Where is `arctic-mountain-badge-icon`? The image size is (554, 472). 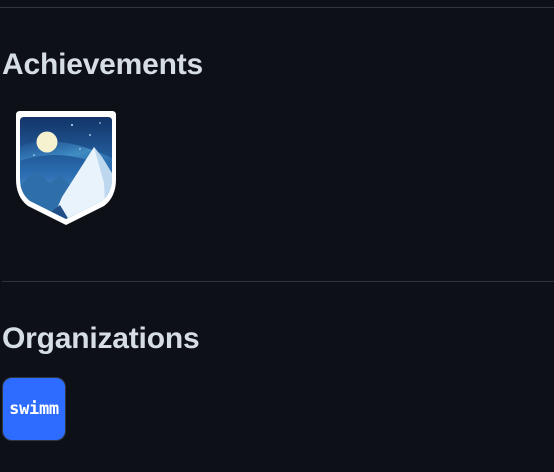
arctic-mountain-badge-icon is located at coordinates (66, 168).